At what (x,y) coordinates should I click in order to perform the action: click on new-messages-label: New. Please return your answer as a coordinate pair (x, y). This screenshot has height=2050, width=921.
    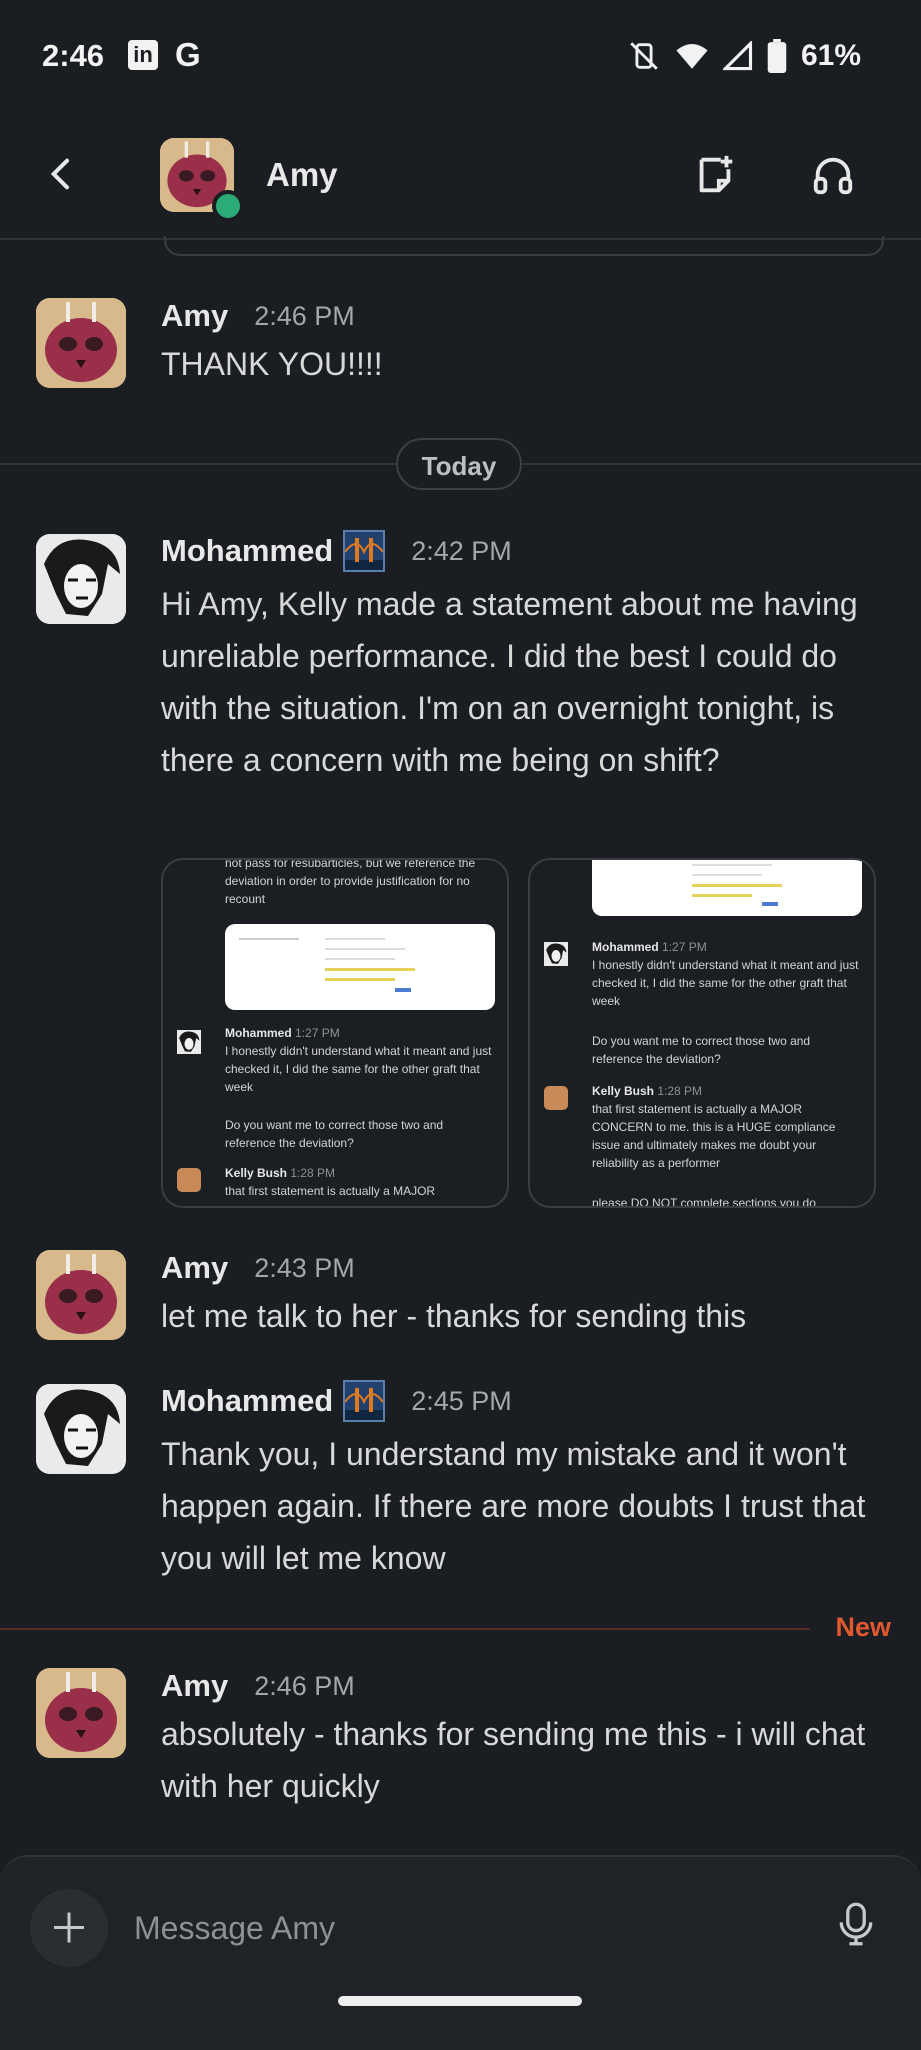
    Looking at the image, I should click on (863, 1627).